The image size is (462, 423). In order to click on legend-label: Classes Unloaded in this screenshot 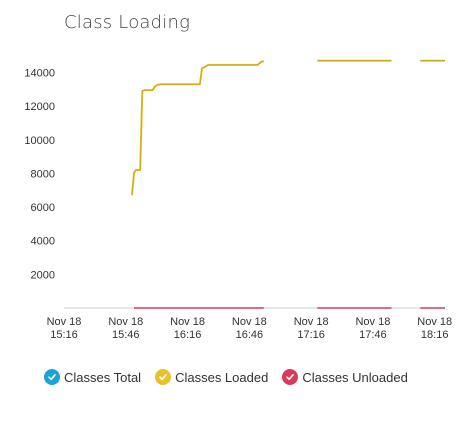, I will do `click(355, 377)`.